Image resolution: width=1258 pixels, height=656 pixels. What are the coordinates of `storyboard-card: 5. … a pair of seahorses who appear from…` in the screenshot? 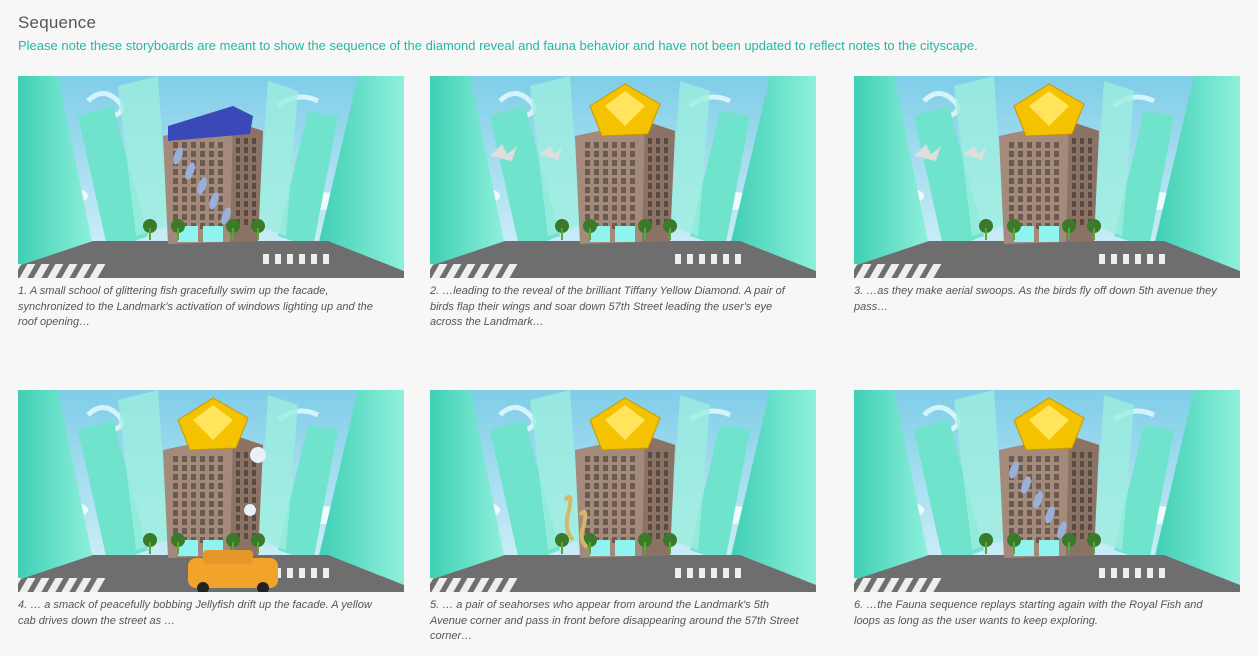 It's located at (623, 517).